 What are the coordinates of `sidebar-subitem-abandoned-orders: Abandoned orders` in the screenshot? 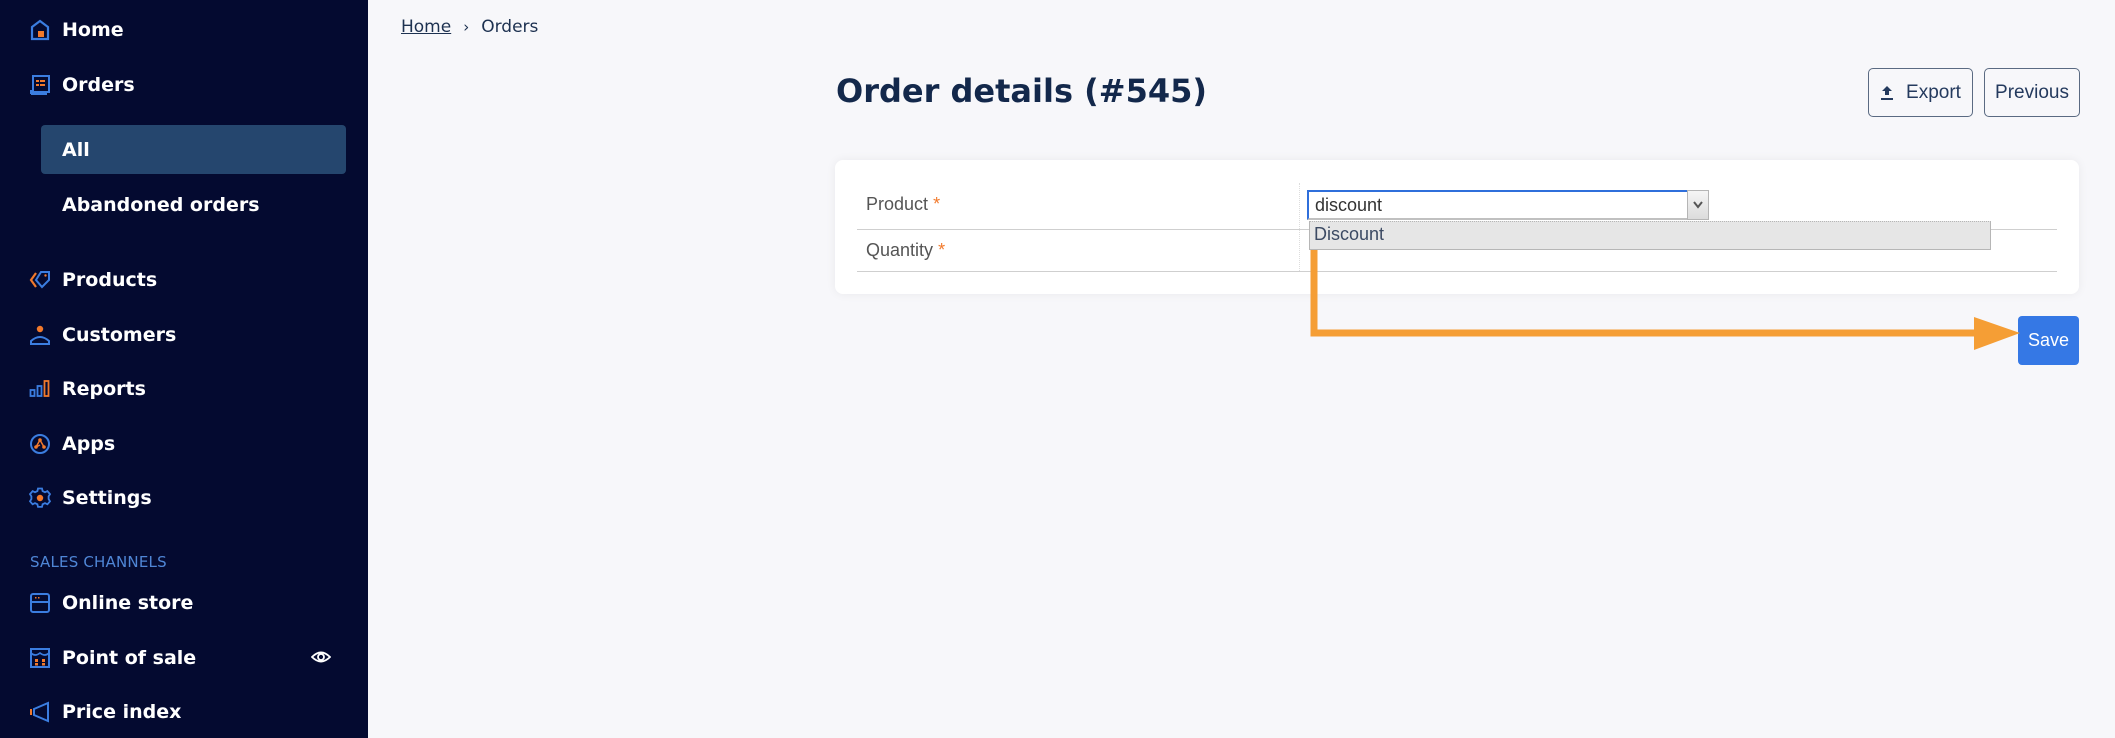 It's located at (193, 204).